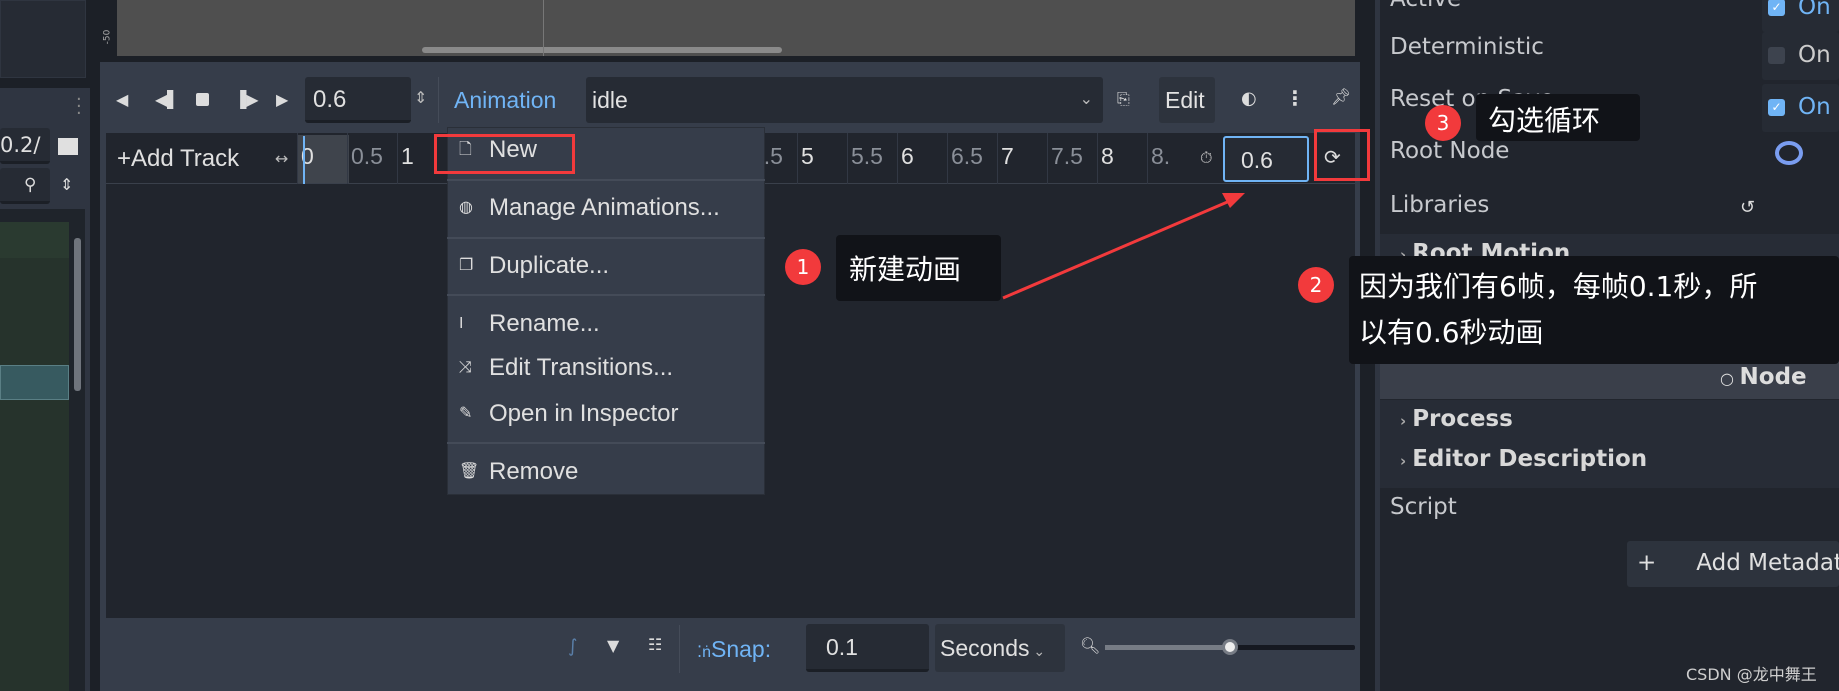 This screenshot has height=691, width=1839. I want to click on annotation-tooltip-2: 因为我们有6帧，每帧0.1秒，所 以有0.6秒动画, so click(1594, 310).